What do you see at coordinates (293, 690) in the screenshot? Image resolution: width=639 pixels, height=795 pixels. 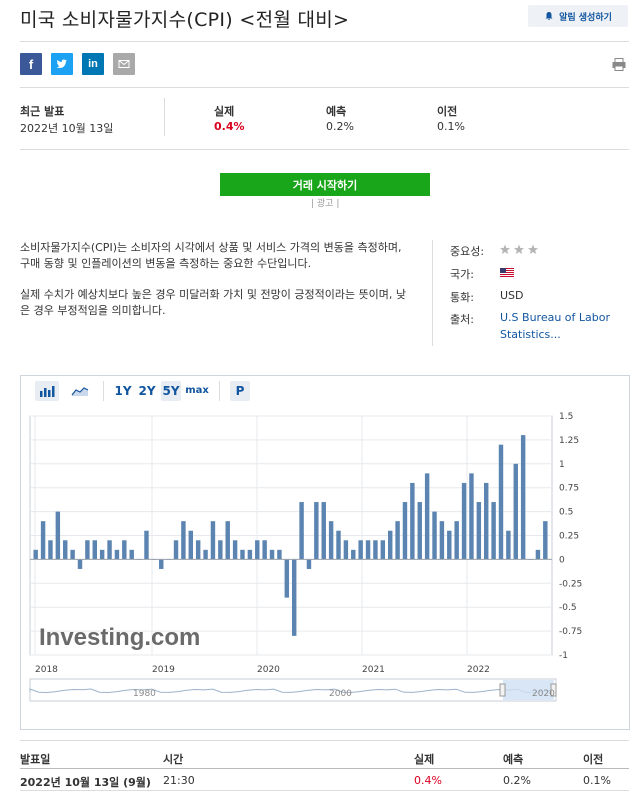 I see `navigator` at bounding box center [293, 690].